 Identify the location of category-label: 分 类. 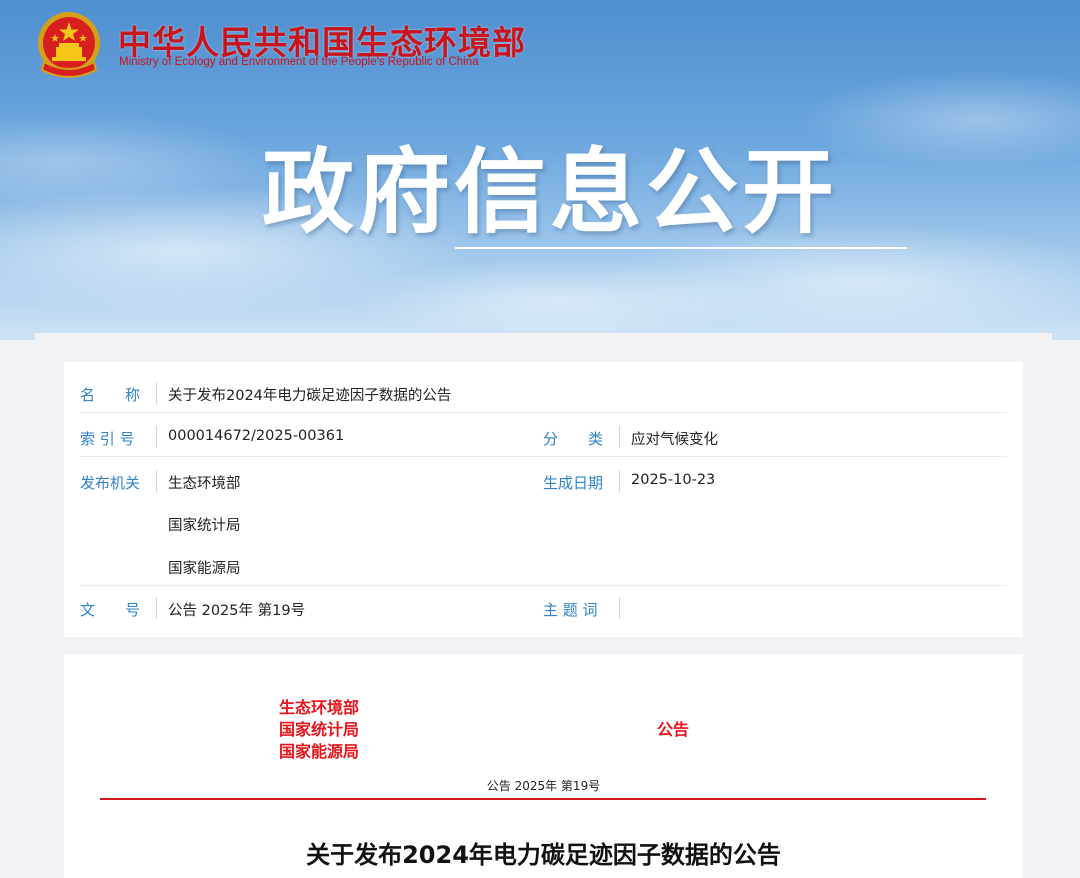
(573, 439).